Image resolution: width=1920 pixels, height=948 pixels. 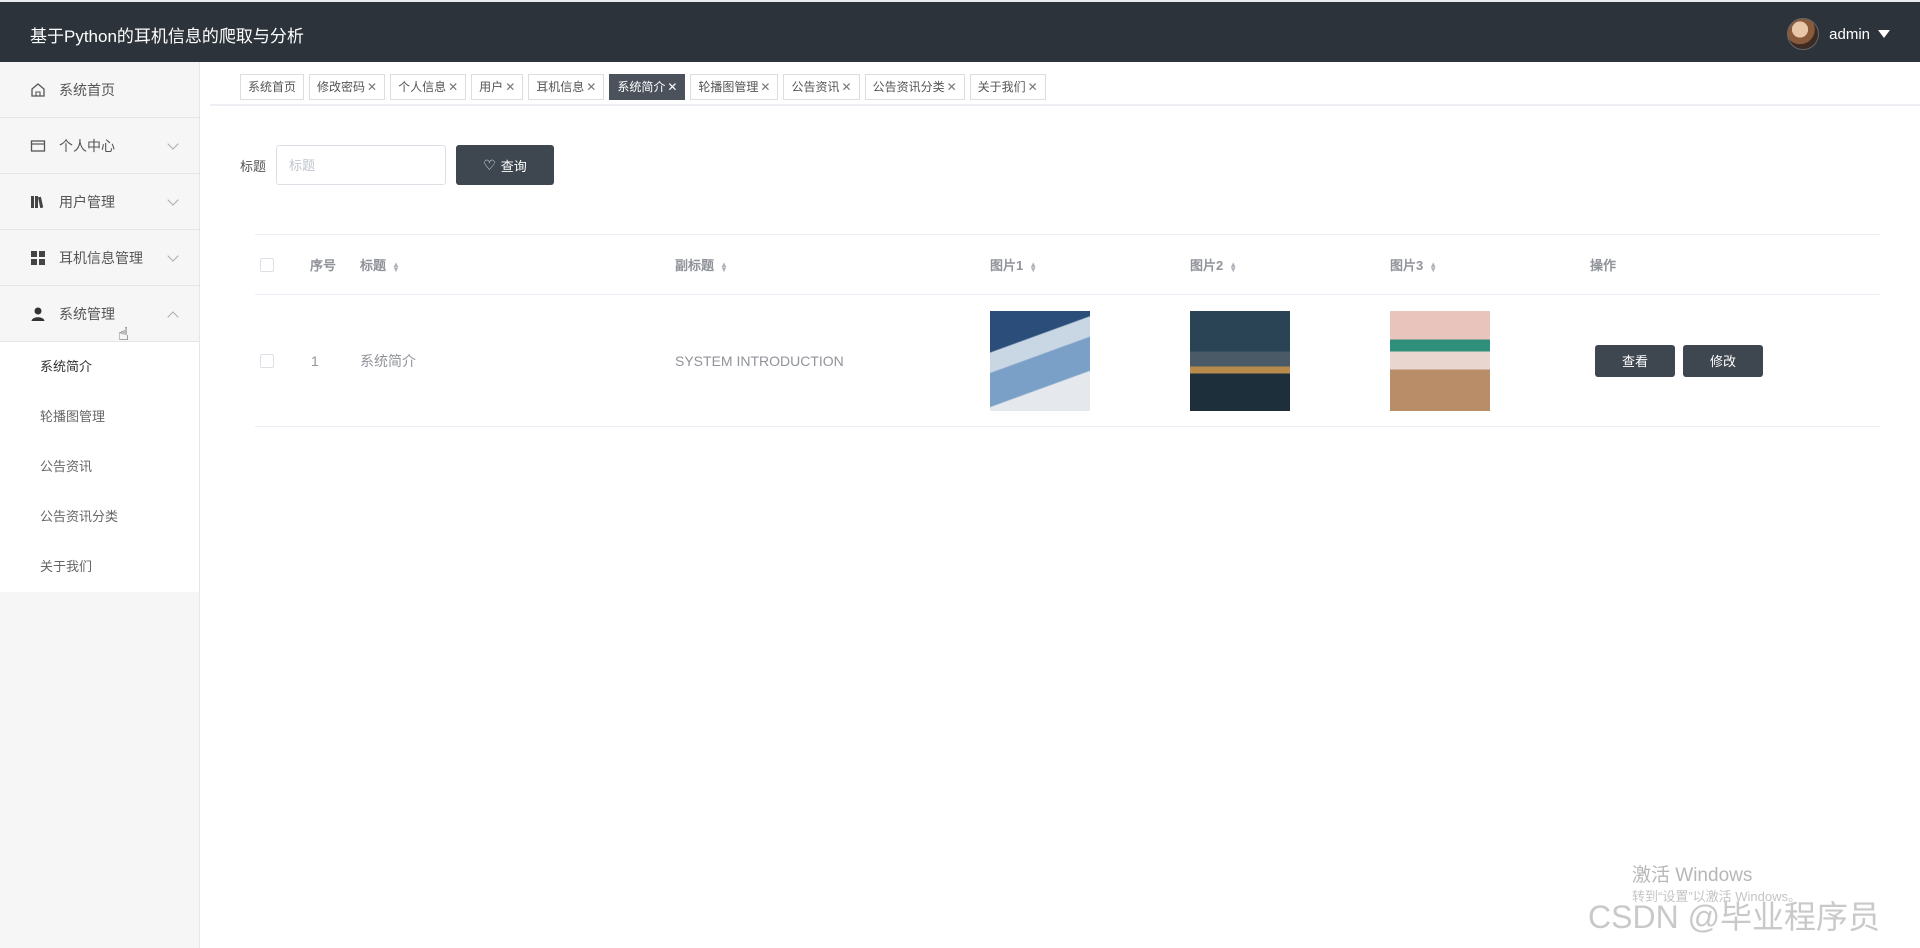 I want to click on sidebar-item-headphone-management: 耳机信息管理, so click(x=99, y=258).